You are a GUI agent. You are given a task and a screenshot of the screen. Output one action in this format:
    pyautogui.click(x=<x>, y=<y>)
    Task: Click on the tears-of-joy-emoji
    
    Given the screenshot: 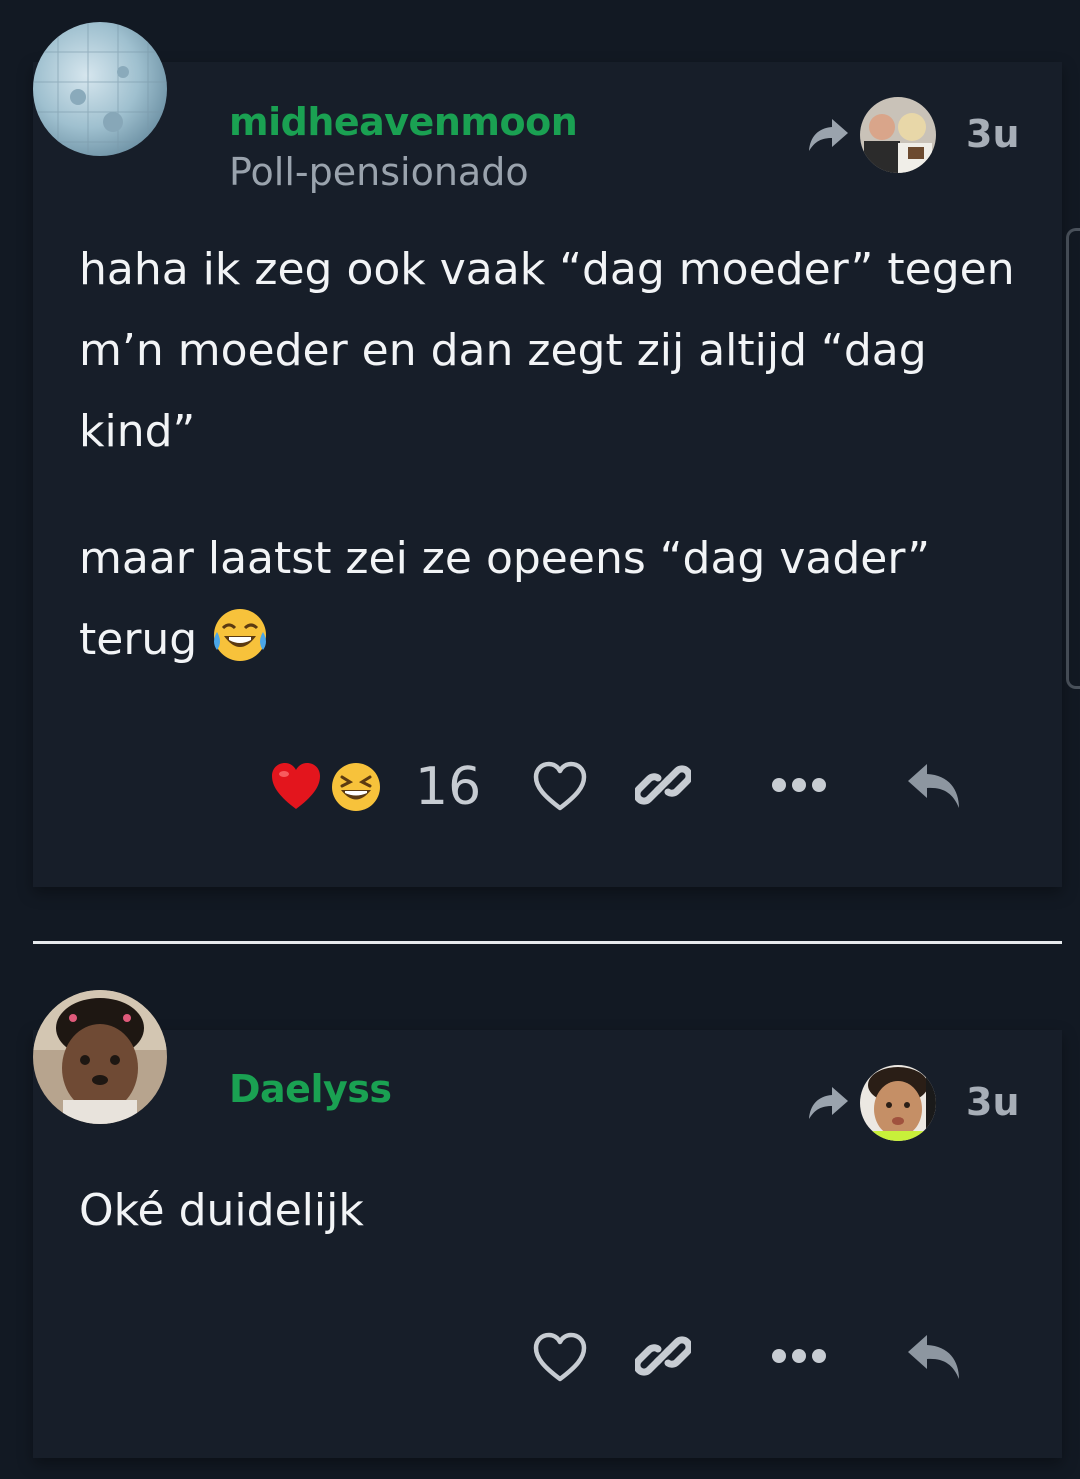 What is the action you would take?
    pyautogui.click(x=240, y=635)
    